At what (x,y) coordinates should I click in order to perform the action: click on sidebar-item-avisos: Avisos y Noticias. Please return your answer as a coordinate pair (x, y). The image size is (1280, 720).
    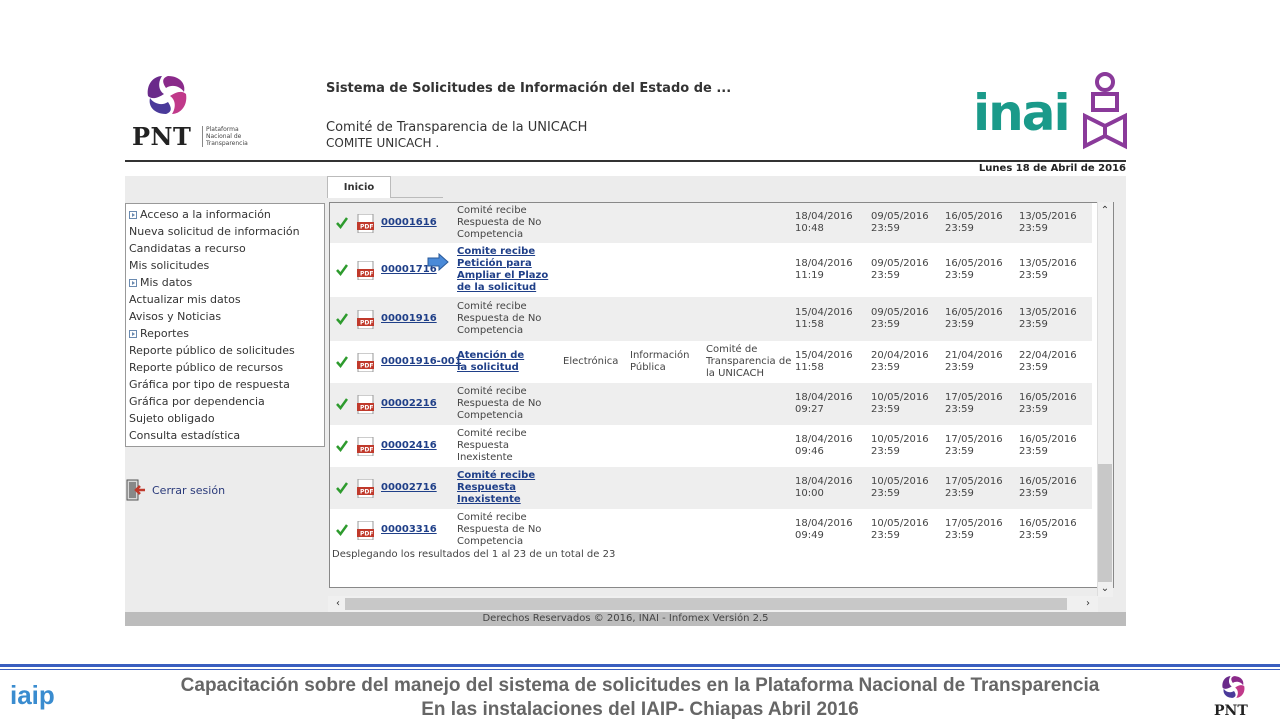
    Looking at the image, I should click on (225, 316).